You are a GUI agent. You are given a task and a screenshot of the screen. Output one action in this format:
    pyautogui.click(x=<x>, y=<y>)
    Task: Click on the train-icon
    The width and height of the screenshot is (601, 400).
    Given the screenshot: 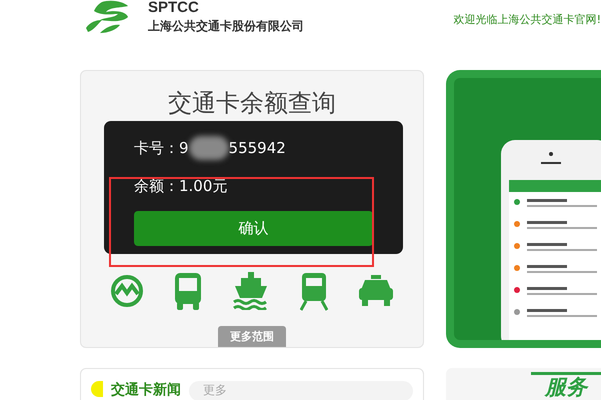 What is the action you would take?
    pyautogui.click(x=314, y=291)
    